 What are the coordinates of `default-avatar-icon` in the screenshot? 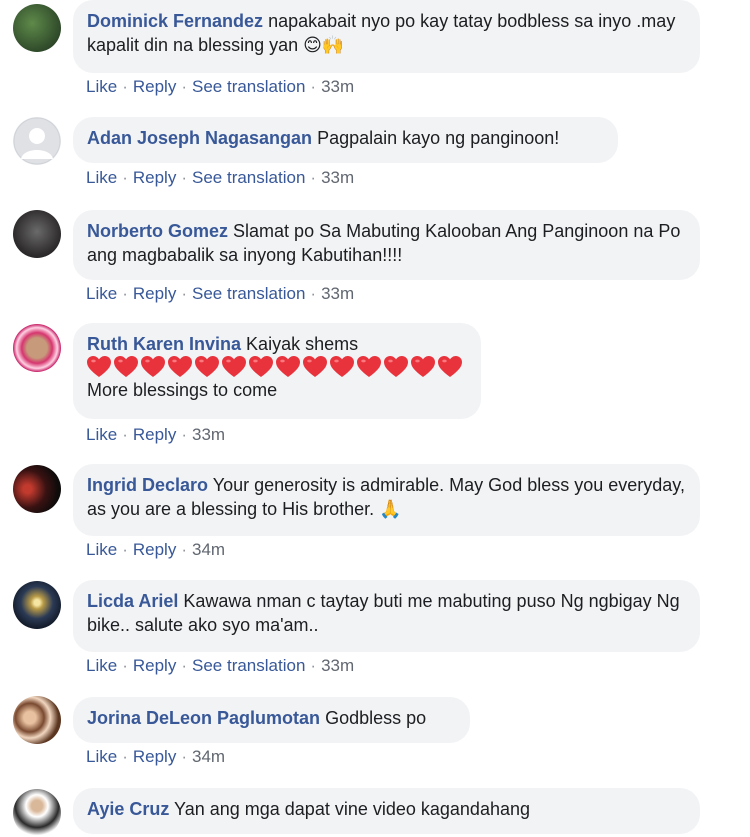 It's located at (37, 141).